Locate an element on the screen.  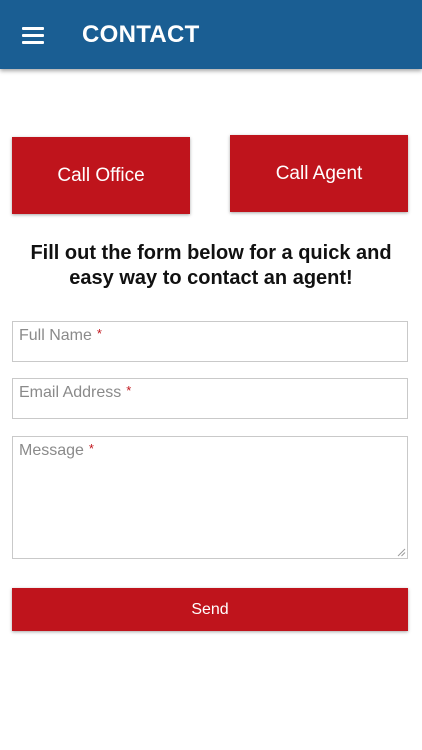
message-placeholder-text: Message is located at coordinates (51, 450).